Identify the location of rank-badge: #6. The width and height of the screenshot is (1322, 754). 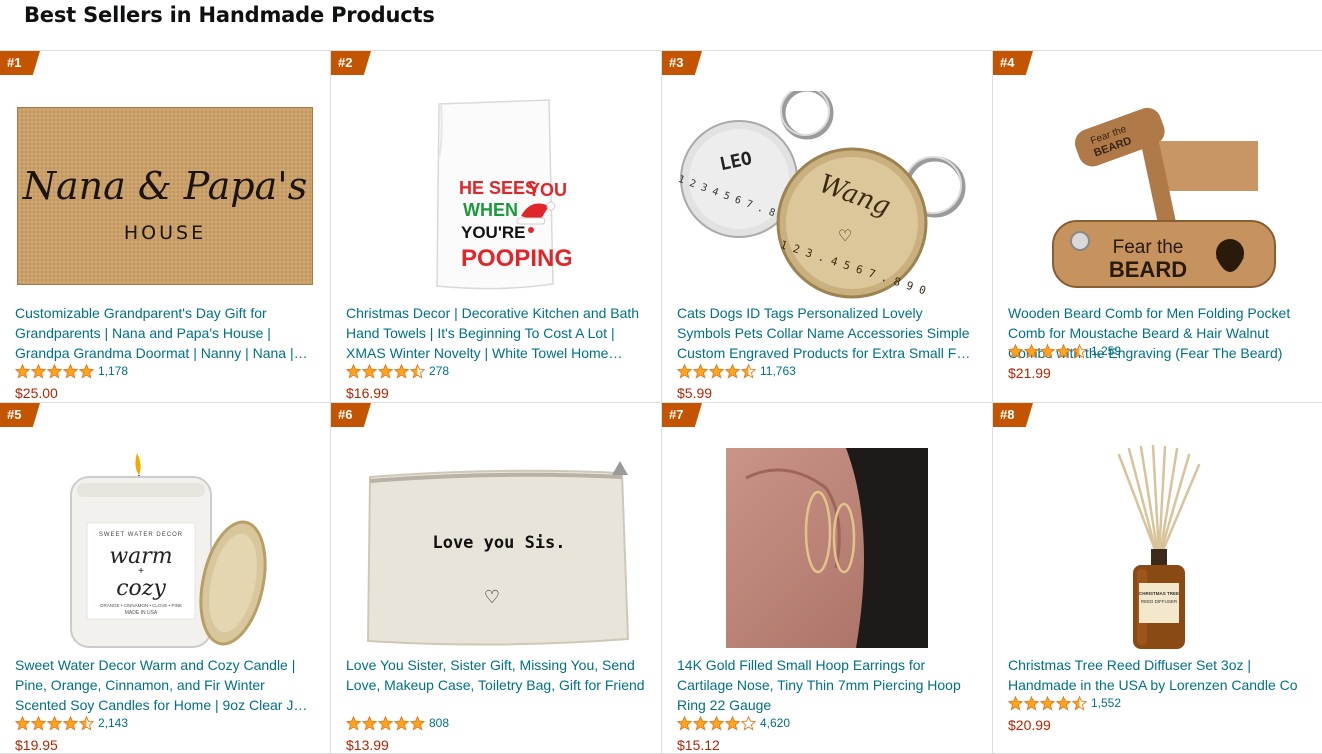
(351, 415).